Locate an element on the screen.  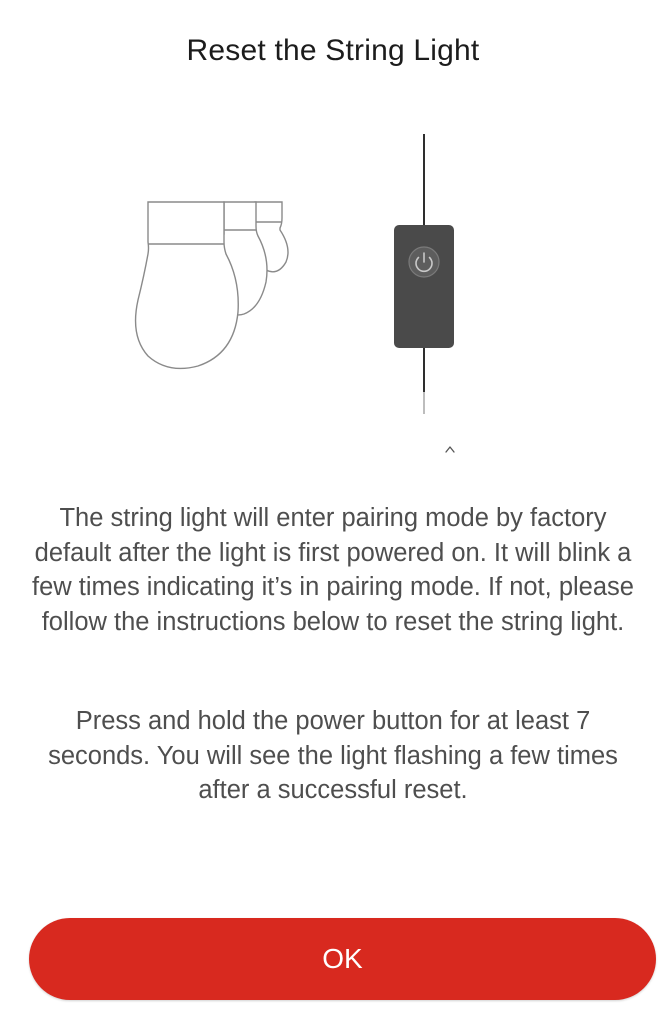
power-controller-icon is located at coordinates (424, 274).